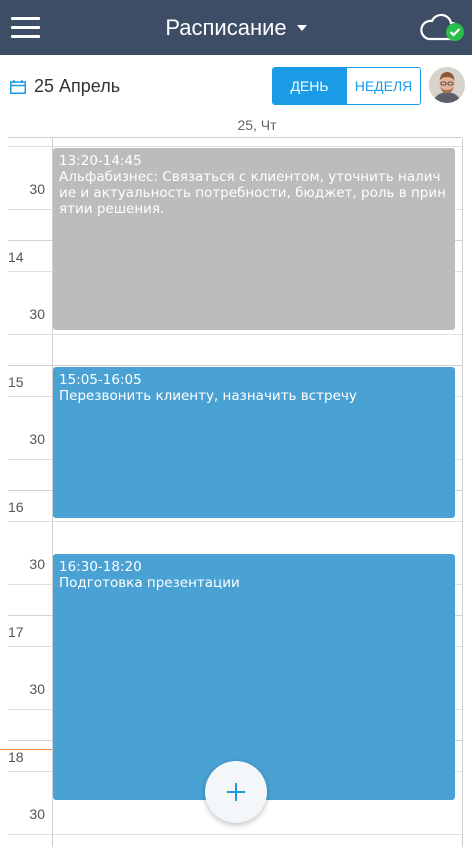 This screenshot has width=472, height=847. What do you see at coordinates (462, 492) in the screenshot?
I see `grid-right-border` at bounding box center [462, 492].